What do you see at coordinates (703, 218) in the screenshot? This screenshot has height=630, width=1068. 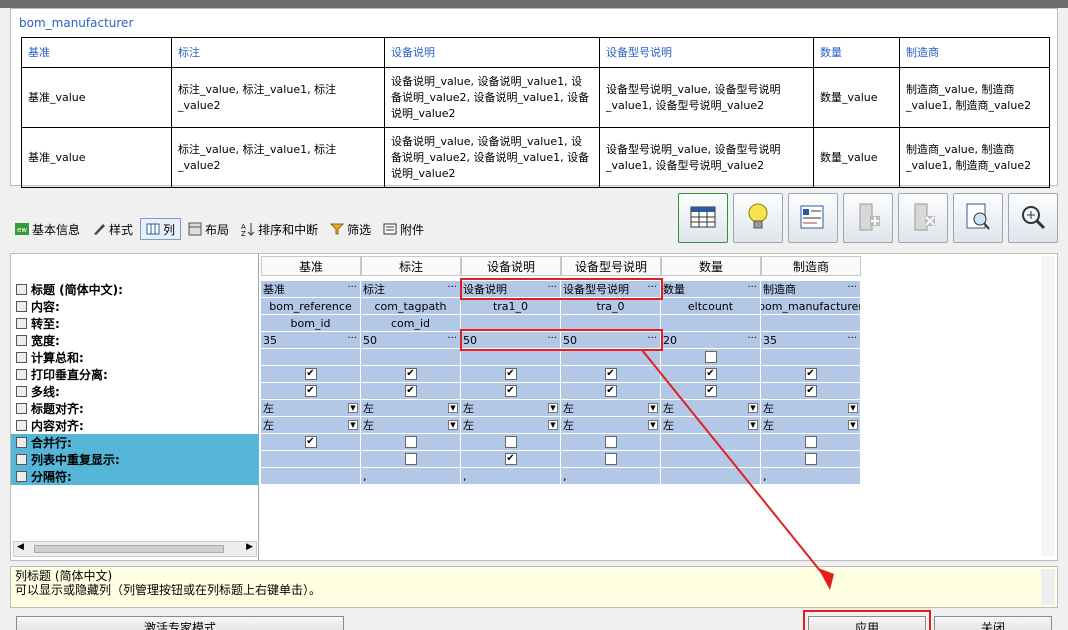 I see `table-button` at bounding box center [703, 218].